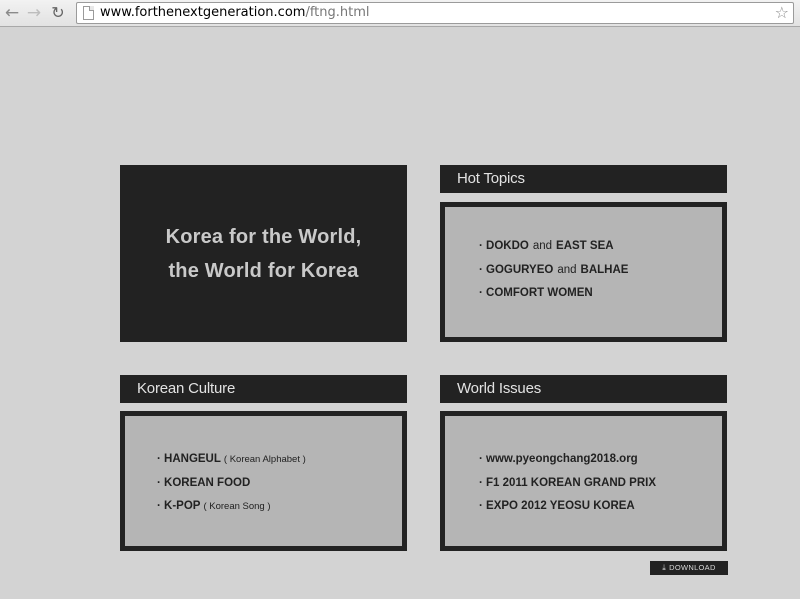 This screenshot has height=599, width=800. Describe the element at coordinates (560, 506) in the screenshot. I see `issue-expo-yeosu: EXPO 2012 YEOSU KOREA` at that location.